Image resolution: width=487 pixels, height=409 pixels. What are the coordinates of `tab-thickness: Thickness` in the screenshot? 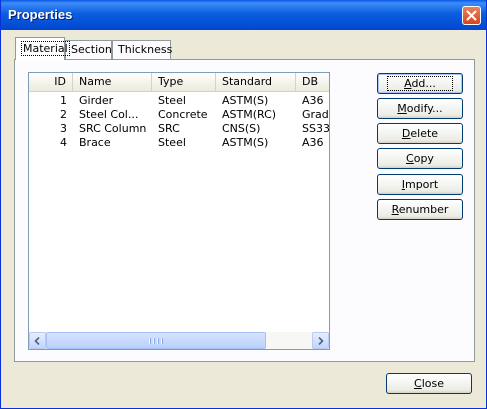 It's located at (142, 49).